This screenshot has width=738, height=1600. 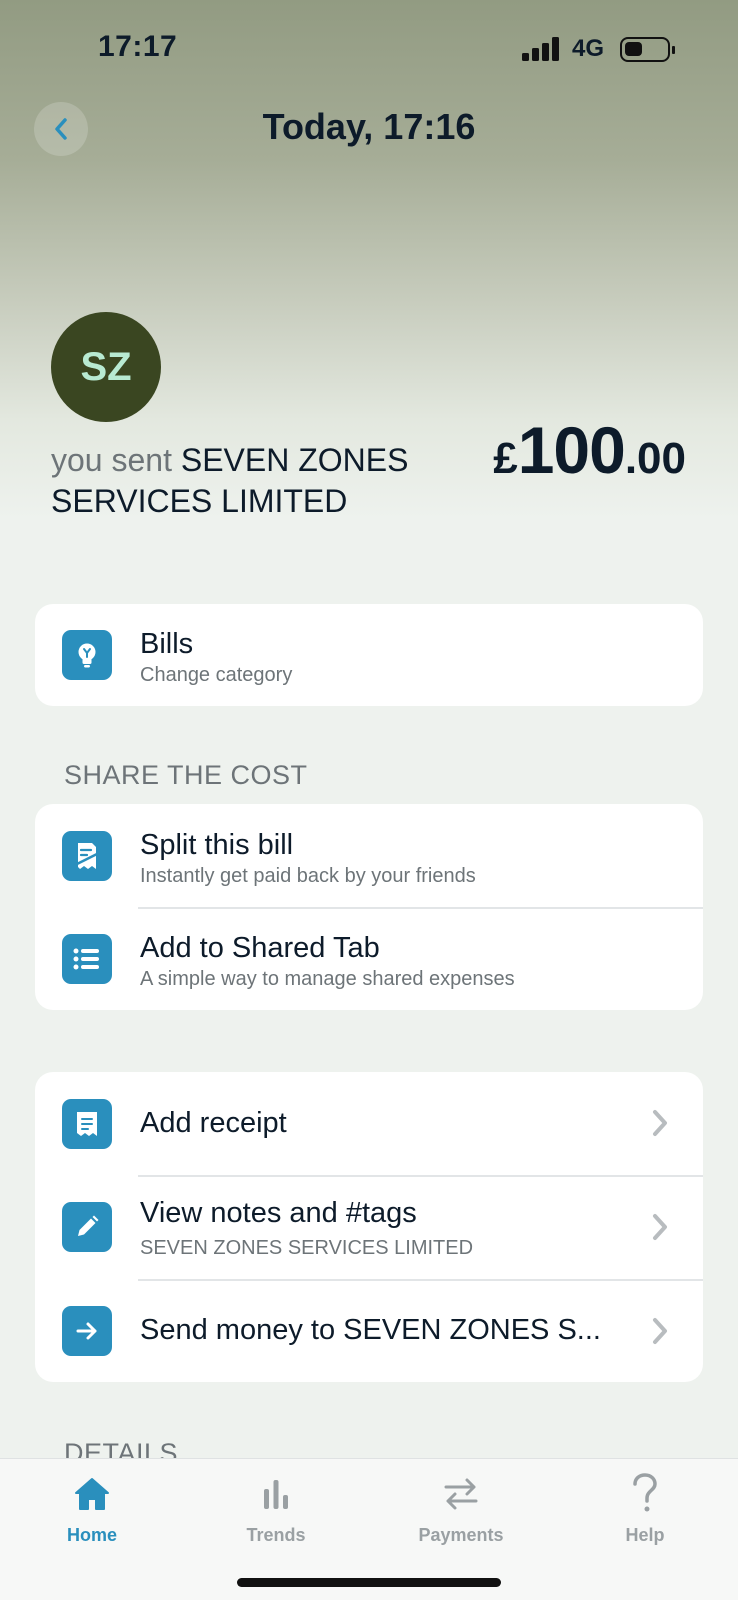 What do you see at coordinates (461, 1535) in the screenshot?
I see `tab-payments-label: Payments` at bounding box center [461, 1535].